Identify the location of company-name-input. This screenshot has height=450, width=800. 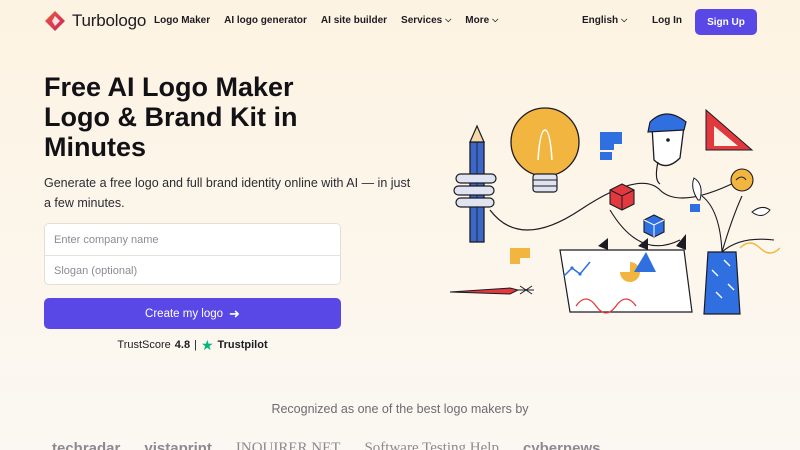
(192, 239).